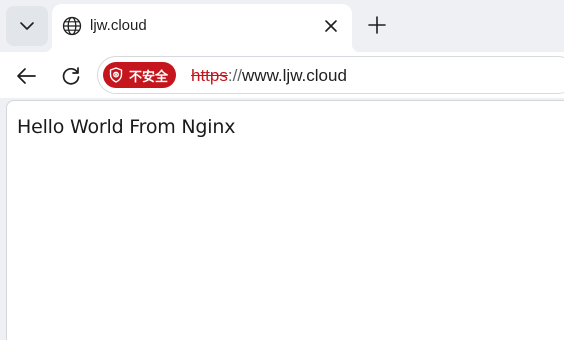 The width and height of the screenshot is (564, 340). What do you see at coordinates (149, 77) in the screenshot?
I see `security-label: 不安全` at bounding box center [149, 77].